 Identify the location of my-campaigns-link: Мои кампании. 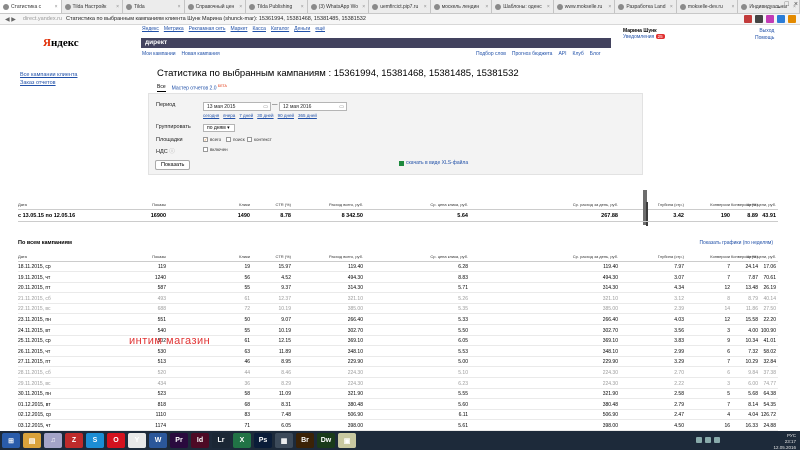
(159, 54).